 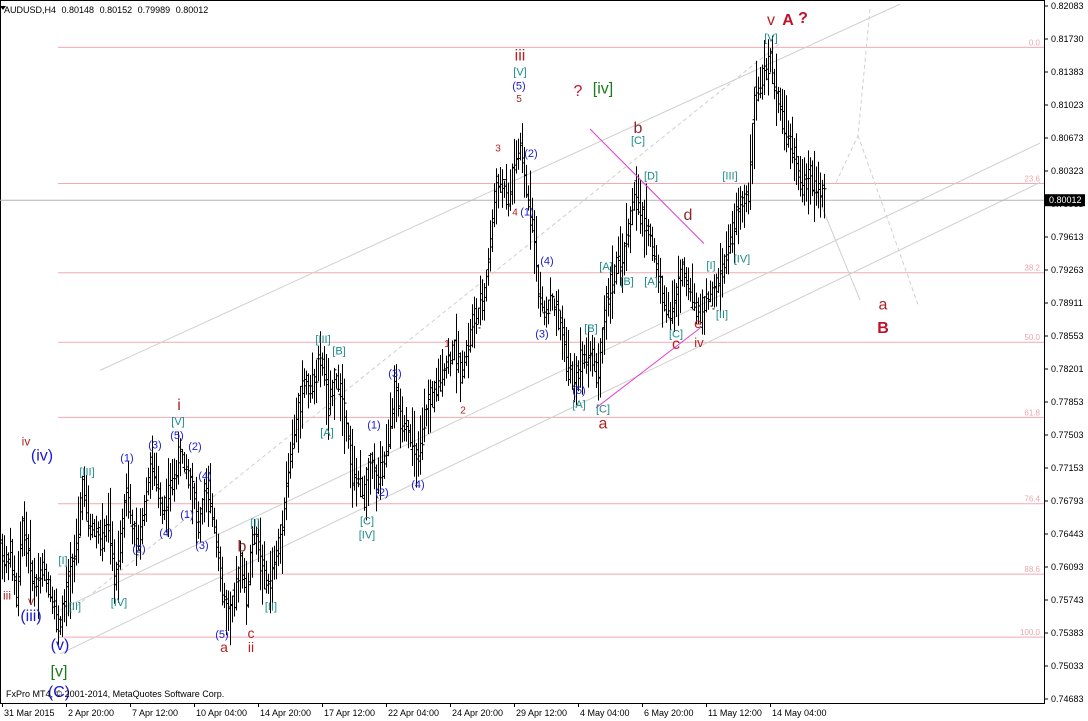 I want to click on wave-label: [II], so click(x=271, y=607).